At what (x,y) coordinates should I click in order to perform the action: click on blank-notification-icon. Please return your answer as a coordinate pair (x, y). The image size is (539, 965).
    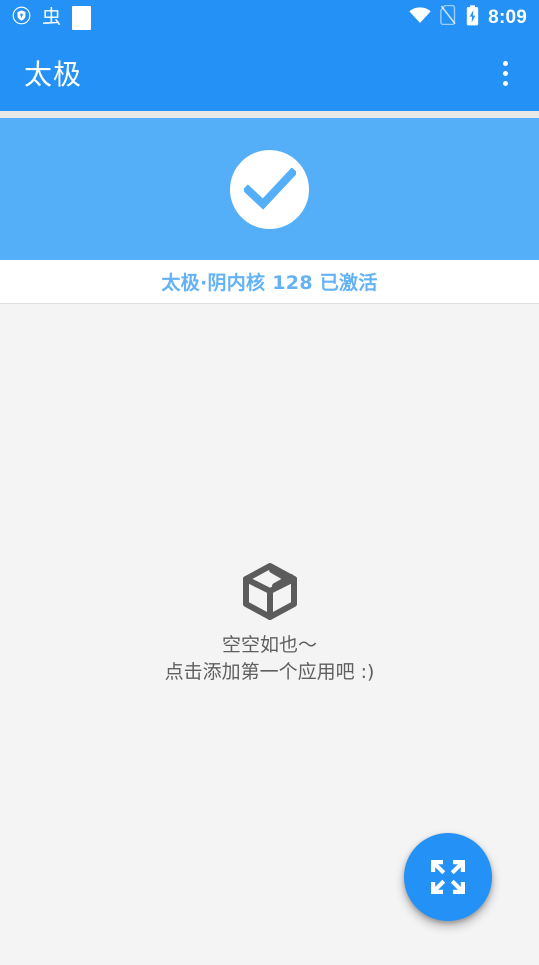
    Looking at the image, I should click on (82, 17).